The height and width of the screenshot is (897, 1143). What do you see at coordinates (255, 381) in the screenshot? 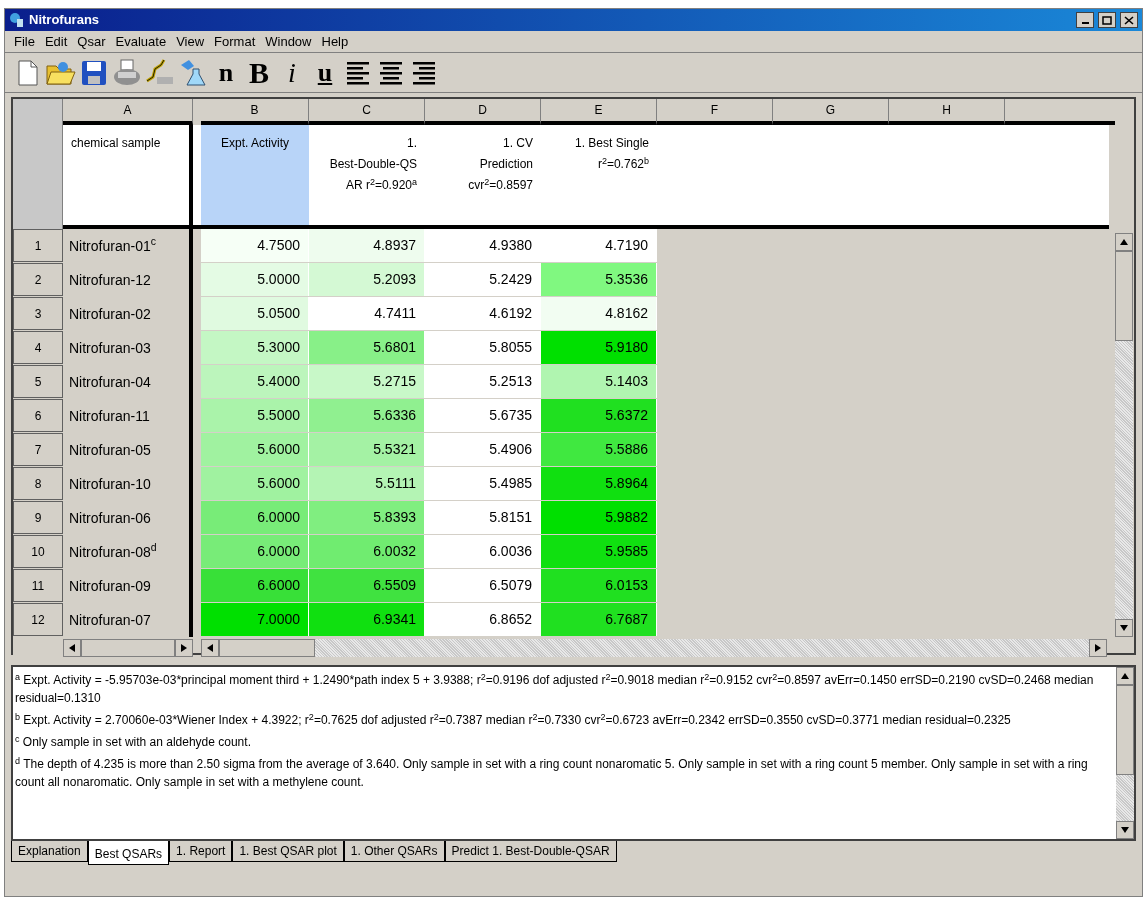
I see `table-cell: 5.4000` at bounding box center [255, 381].